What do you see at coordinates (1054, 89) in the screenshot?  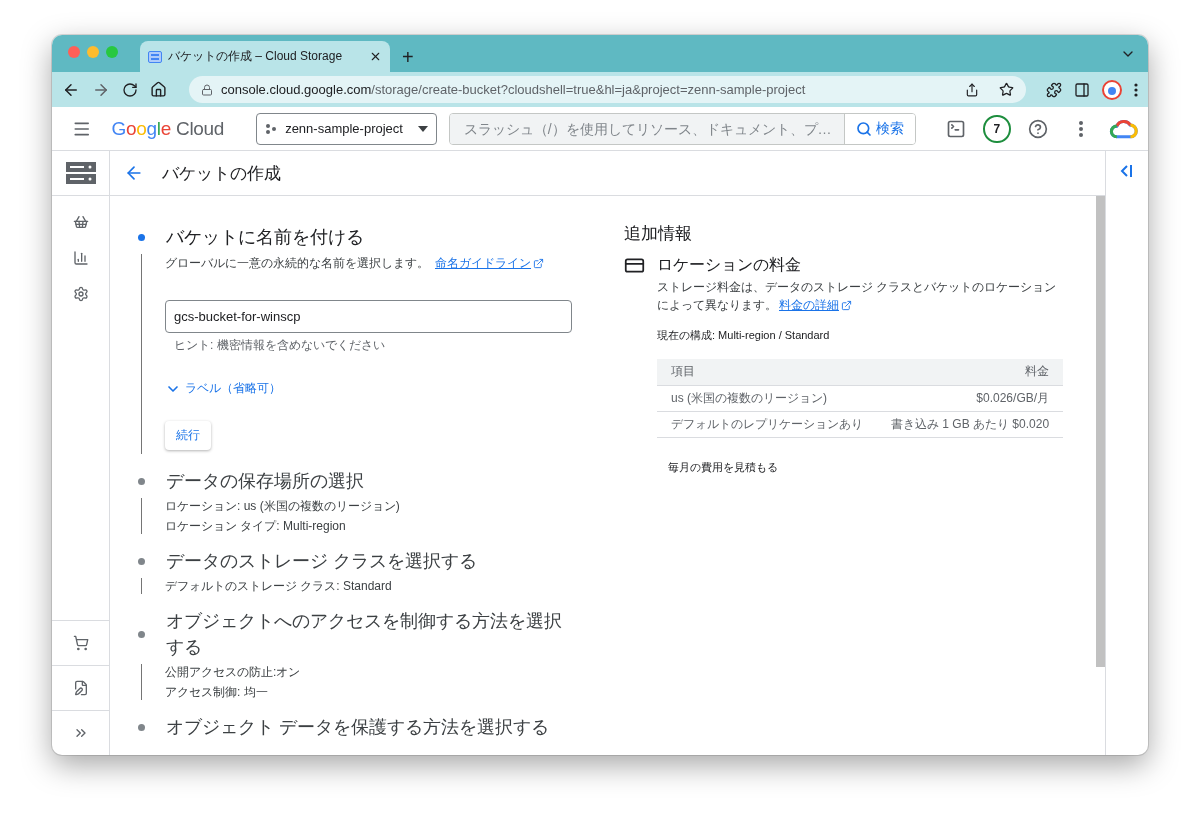 I see `extensions-icon` at bounding box center [1054, 89].